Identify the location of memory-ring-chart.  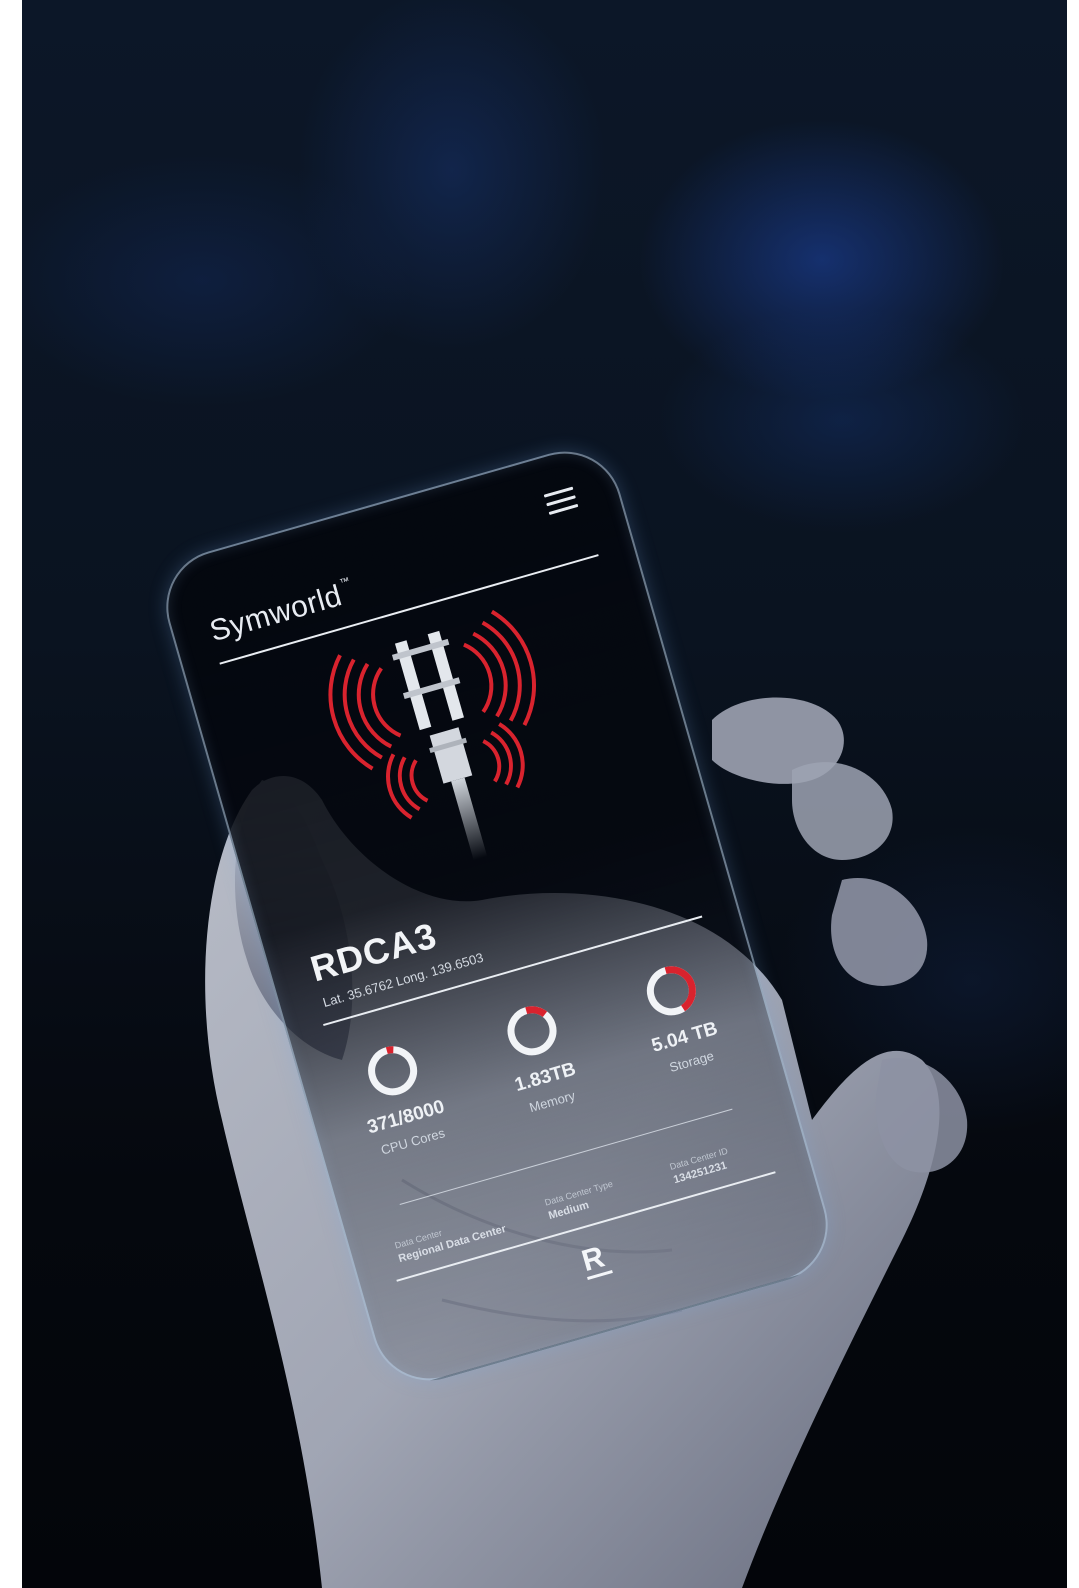
(532, 1031).